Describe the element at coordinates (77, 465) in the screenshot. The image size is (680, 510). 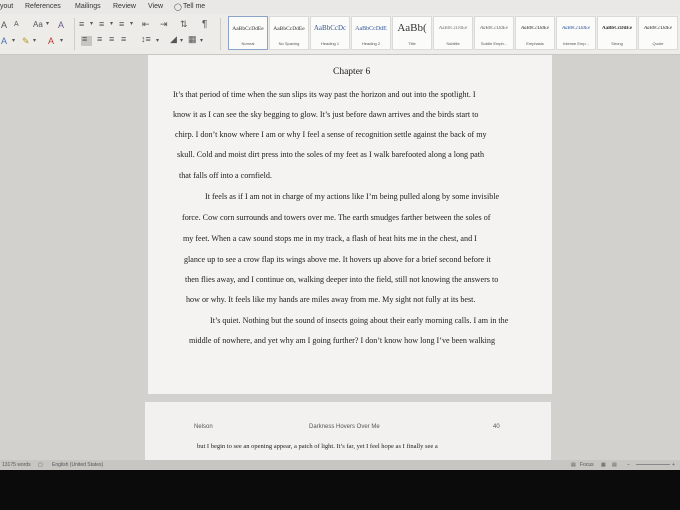
I see `language: English (United States)` at that location.